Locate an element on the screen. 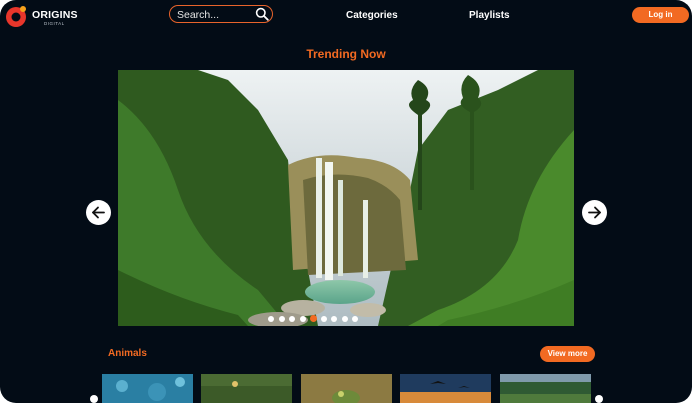 Image resolution: width=692 pixels, height=403 pixels. arrow-left-icon is located at coordinates (98, 212).